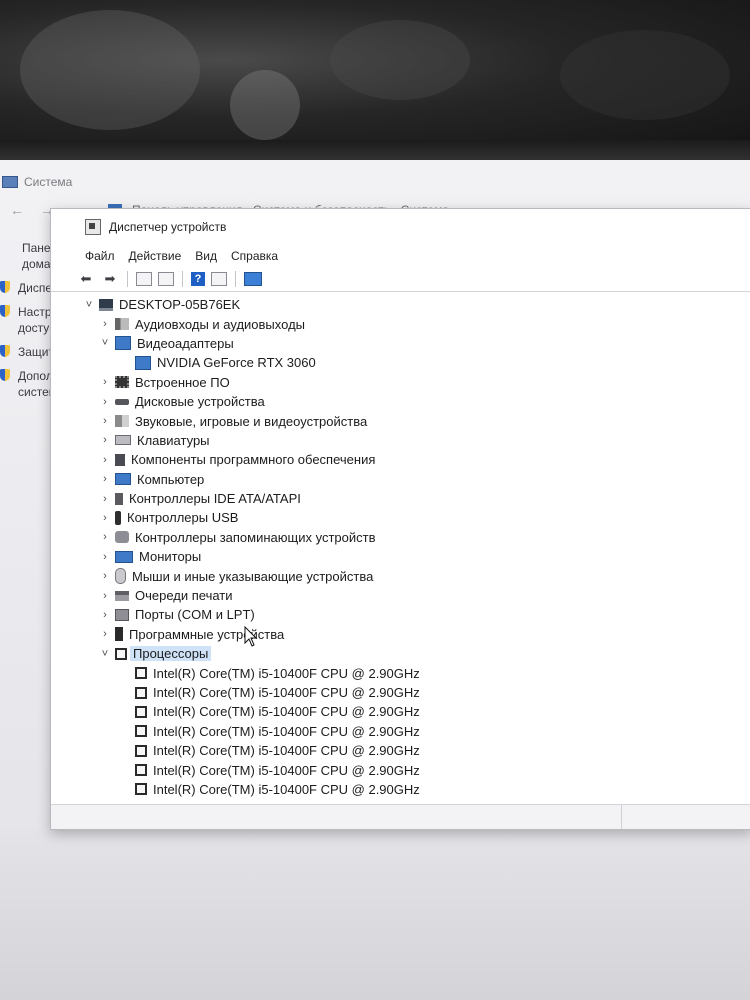 This screenshot has height=1000, width=750. I want to click on menu-action: Действие, so click(155, 256).